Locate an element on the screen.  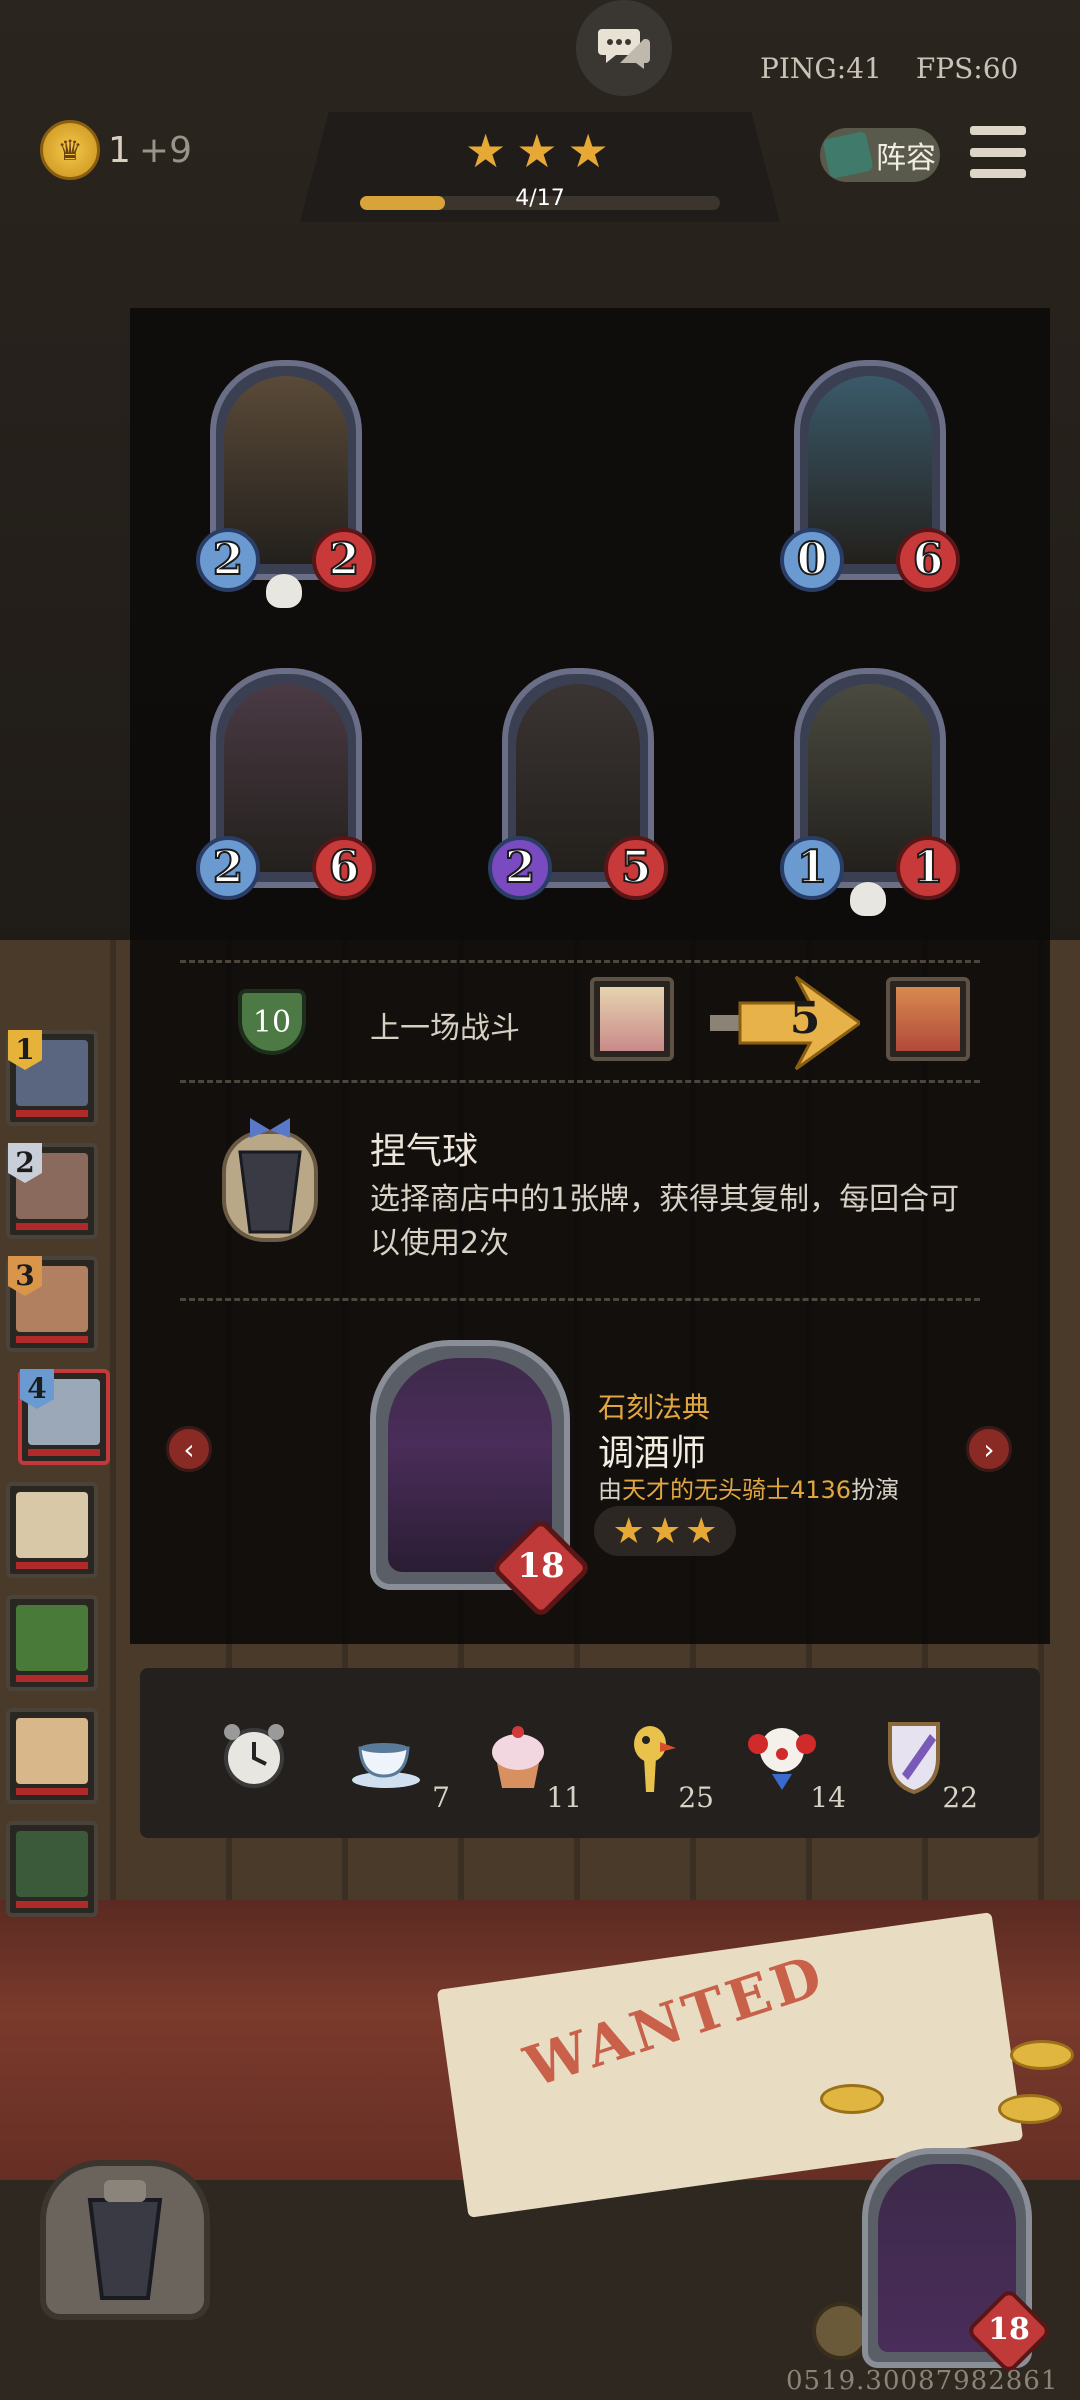
hero-power-button is located at coordinates (125, 2240).